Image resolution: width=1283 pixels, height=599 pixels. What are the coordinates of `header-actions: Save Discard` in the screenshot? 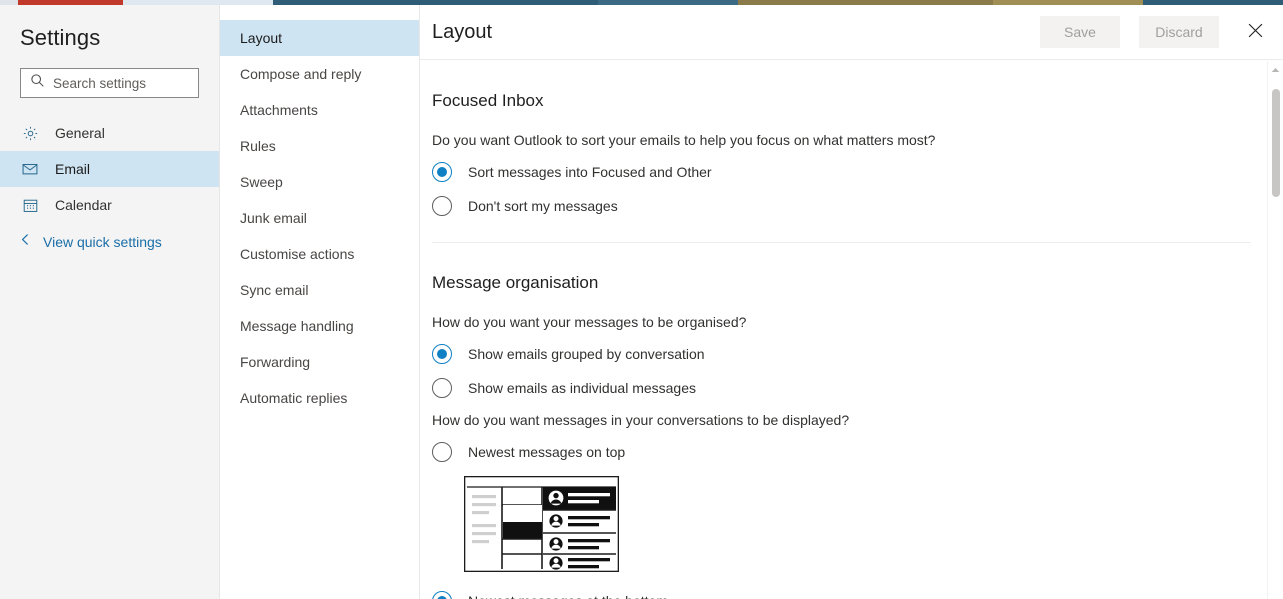 It's located at (1161, 32).